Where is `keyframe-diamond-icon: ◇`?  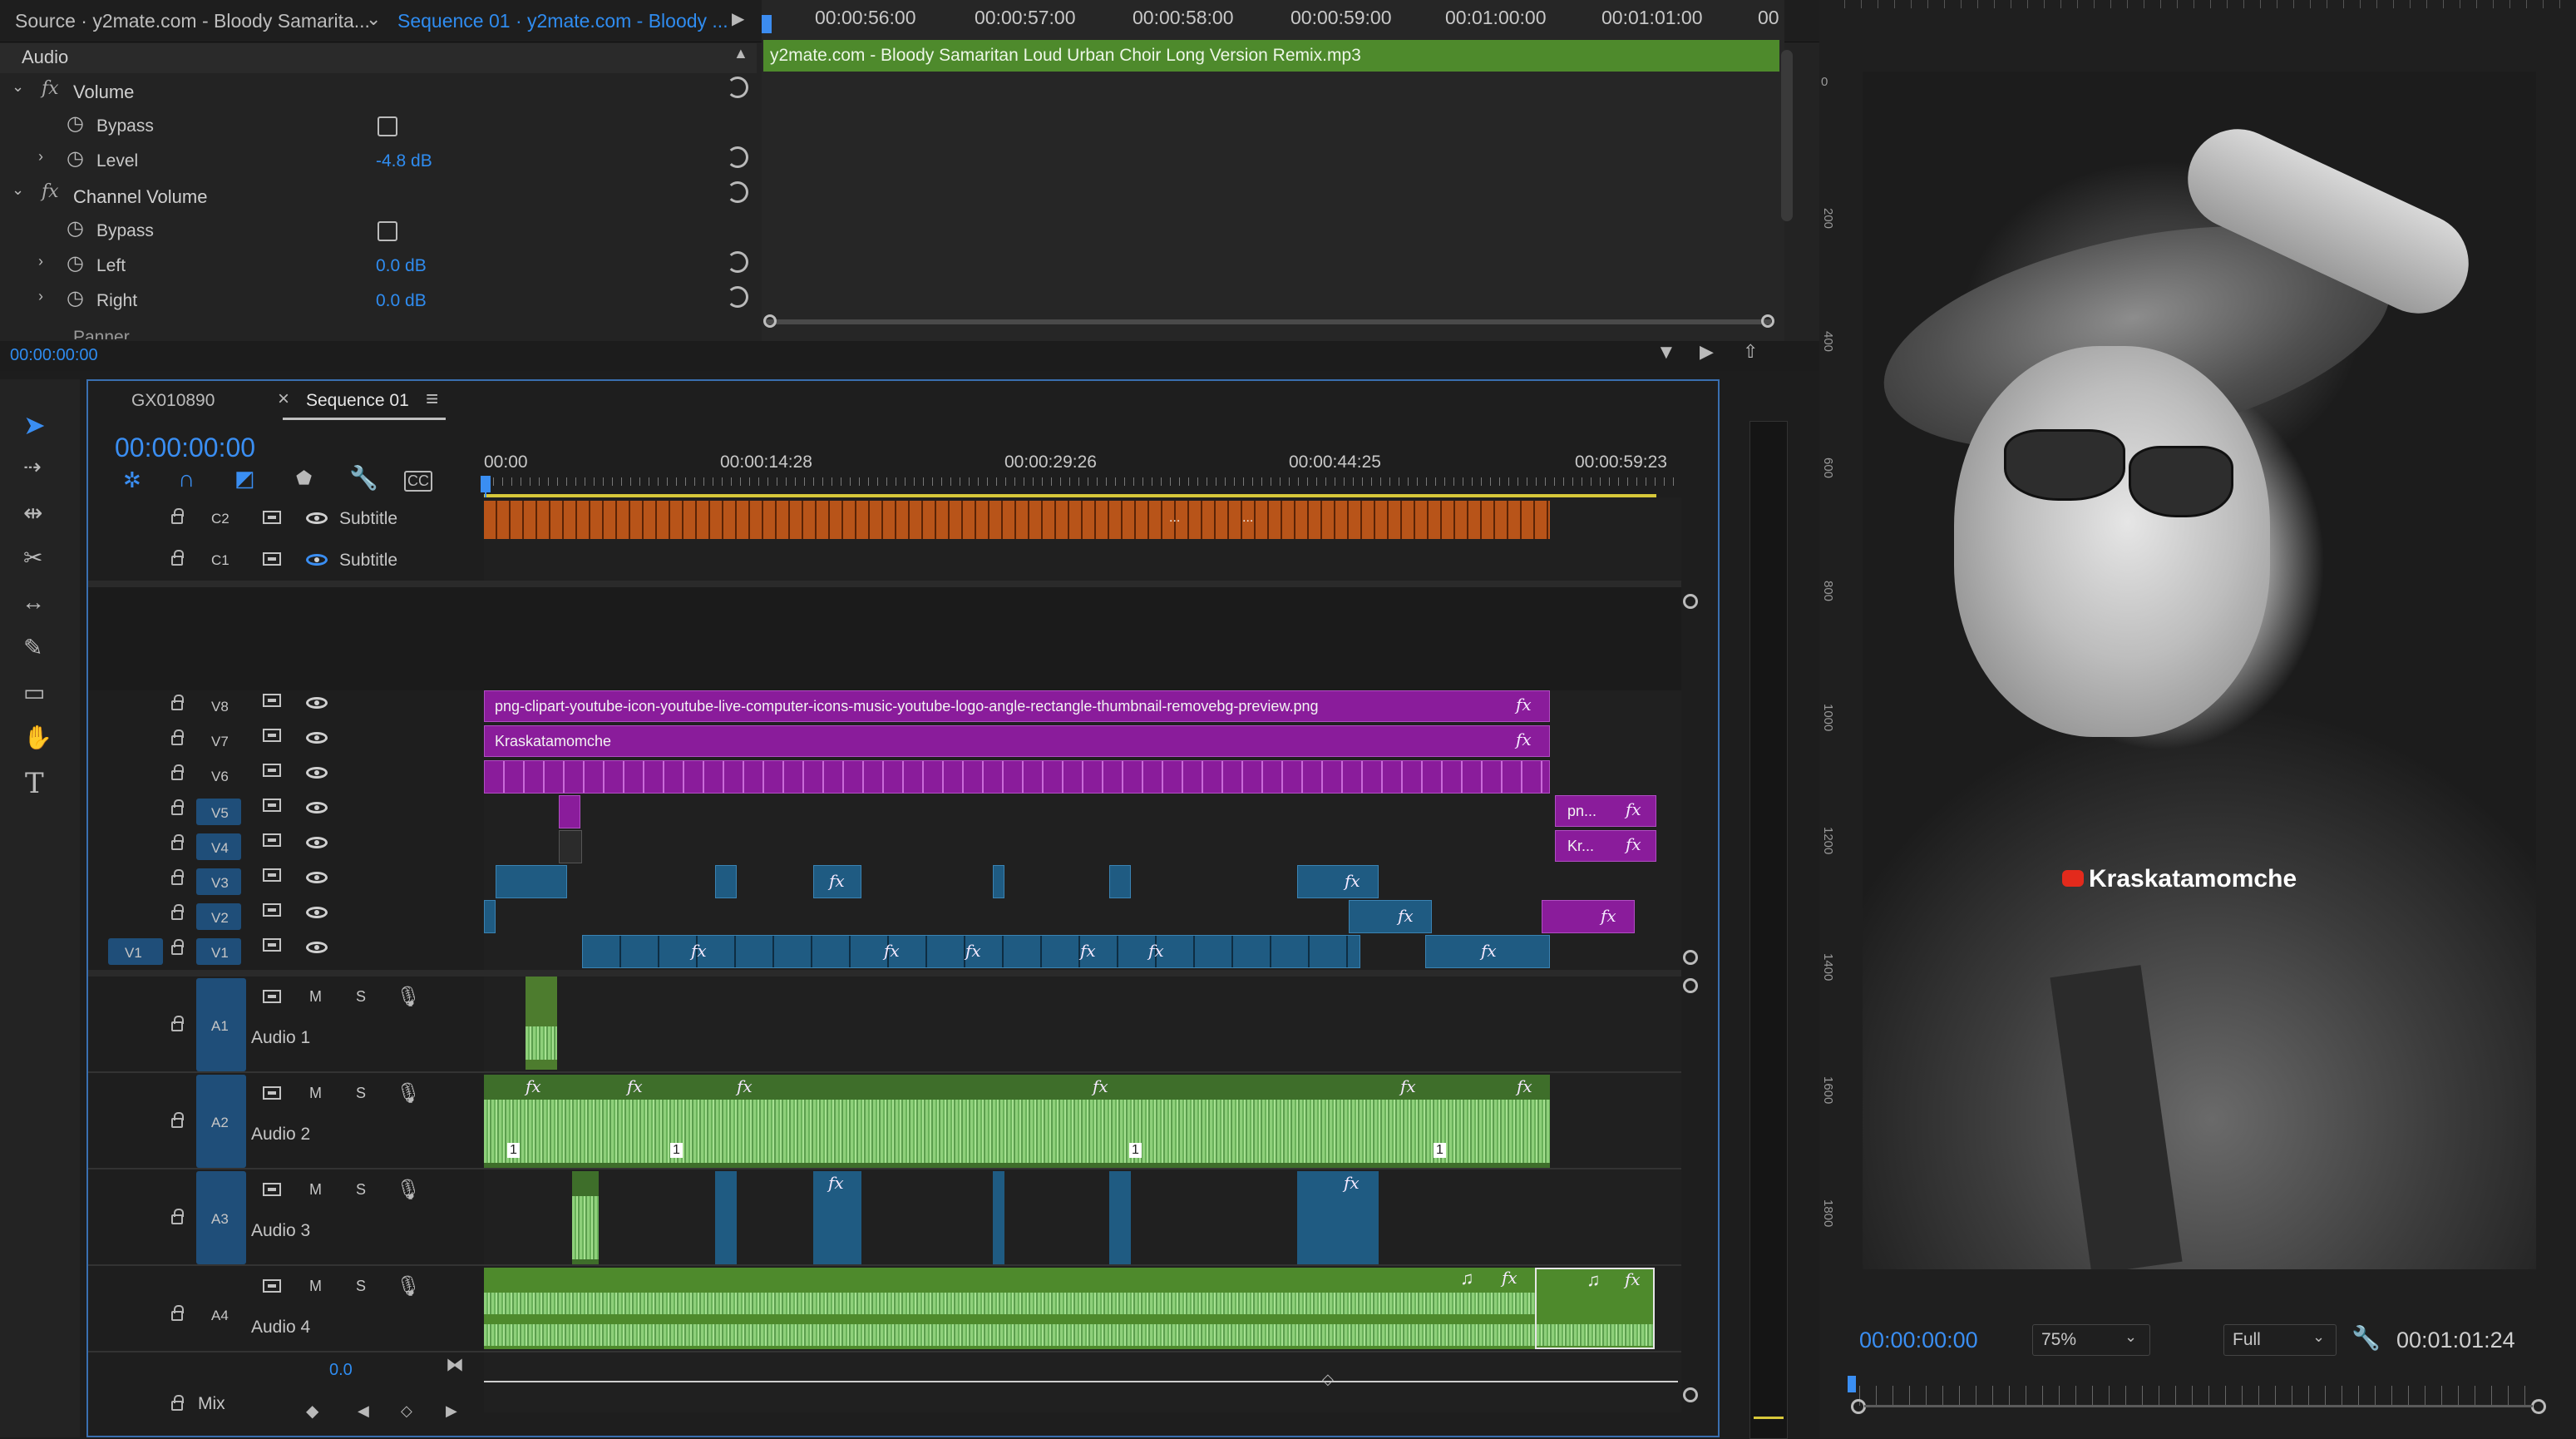 keyframe-diamond-icon: ◇ is located at coordinates (1328, 1379).